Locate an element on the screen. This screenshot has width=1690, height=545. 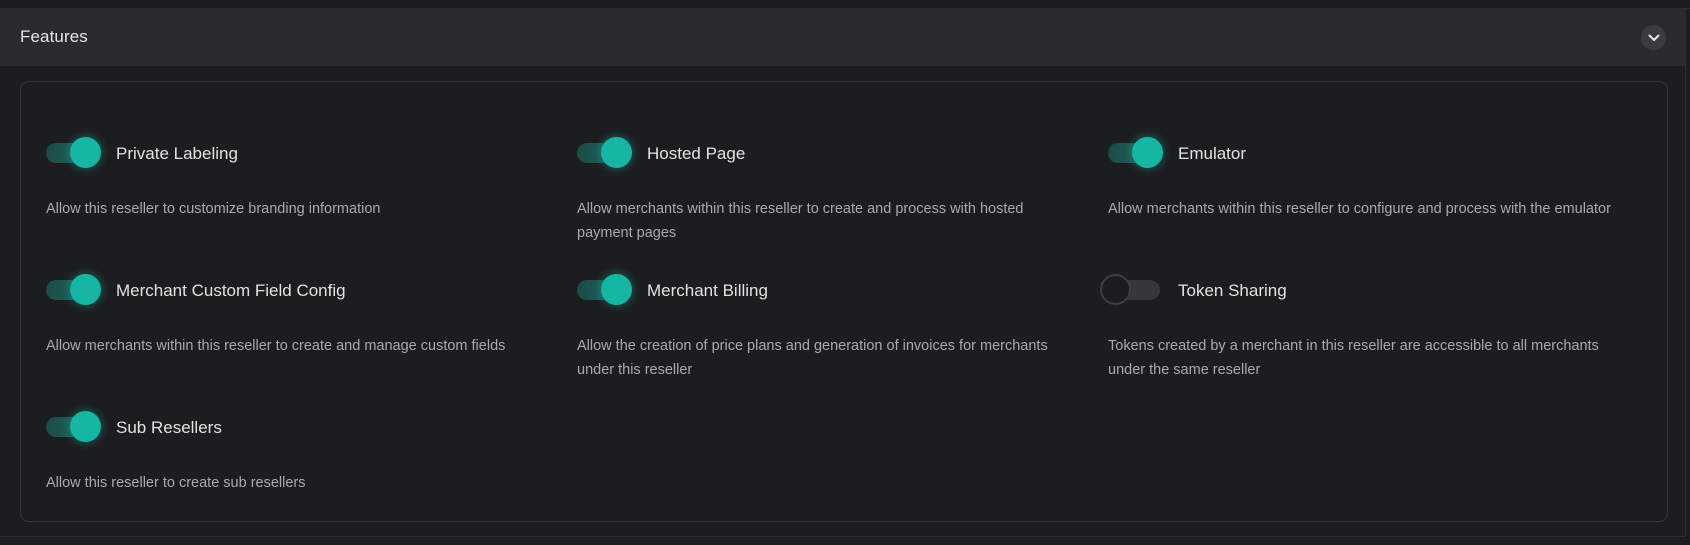
top-divider is located at coordinates (845, 4).